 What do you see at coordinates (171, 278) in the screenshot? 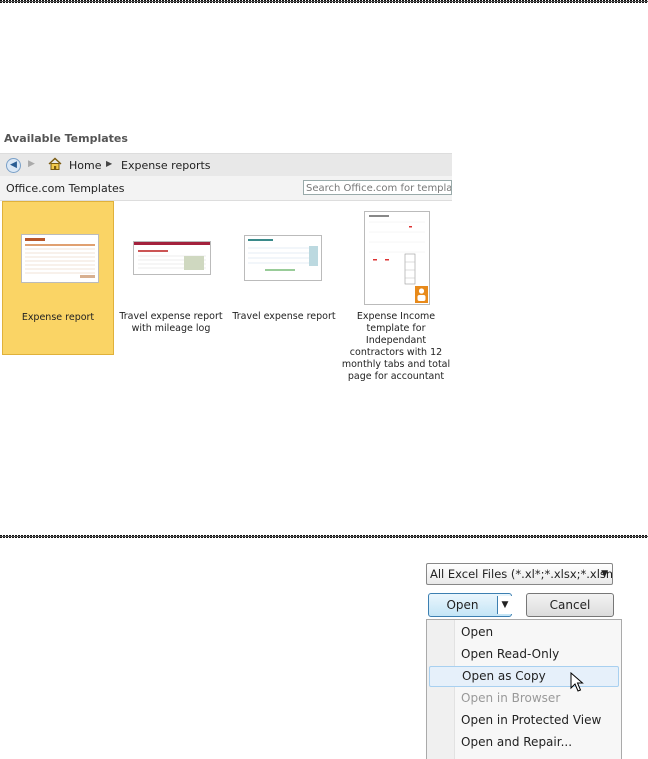
I see `template-tile-travel-mileage: Travel expense report with mileage log` at bounding box center [171, 278].